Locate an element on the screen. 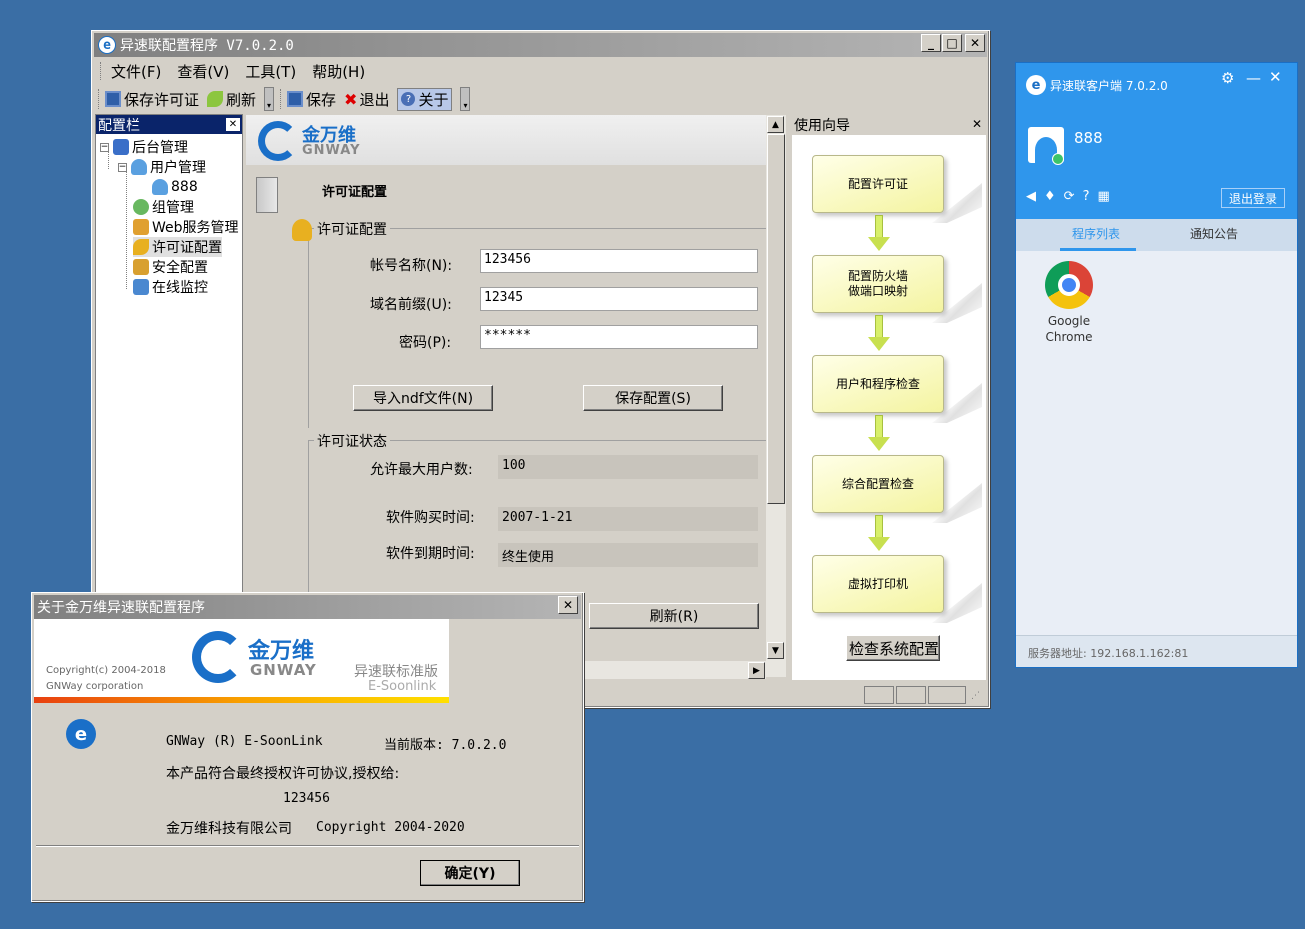 This screenshot has height=929, width=1305. ok-button: 确定(Y) is located at coordinates (470, 873).